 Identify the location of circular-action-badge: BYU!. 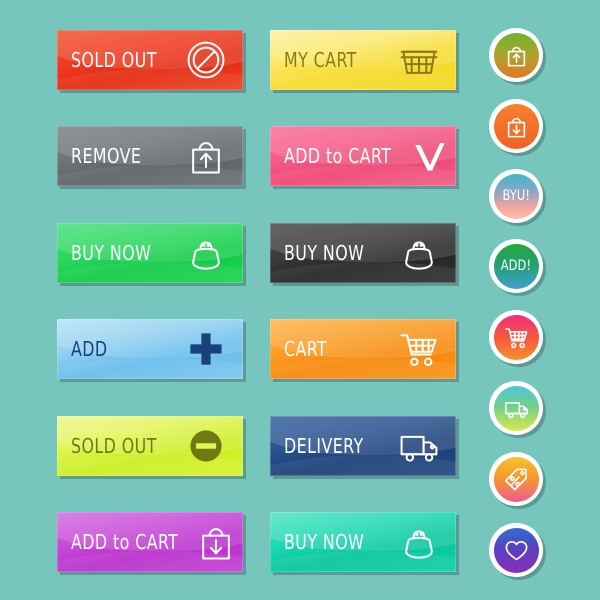
(516, 196).